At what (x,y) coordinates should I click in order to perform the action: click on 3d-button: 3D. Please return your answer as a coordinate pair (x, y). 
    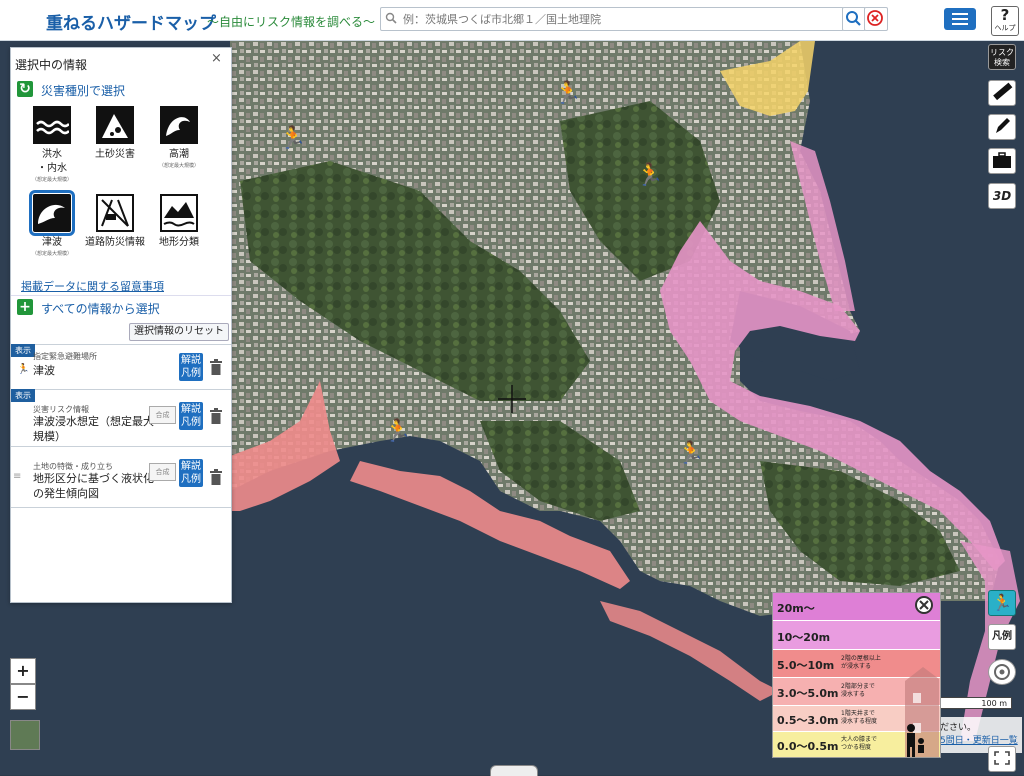
    Looking at the image, I should click on (1002, 196).